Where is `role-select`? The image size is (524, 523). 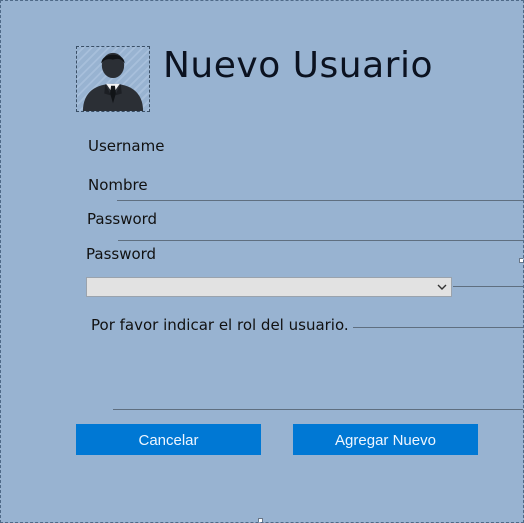
role-select is located at coordinates (269, 287).